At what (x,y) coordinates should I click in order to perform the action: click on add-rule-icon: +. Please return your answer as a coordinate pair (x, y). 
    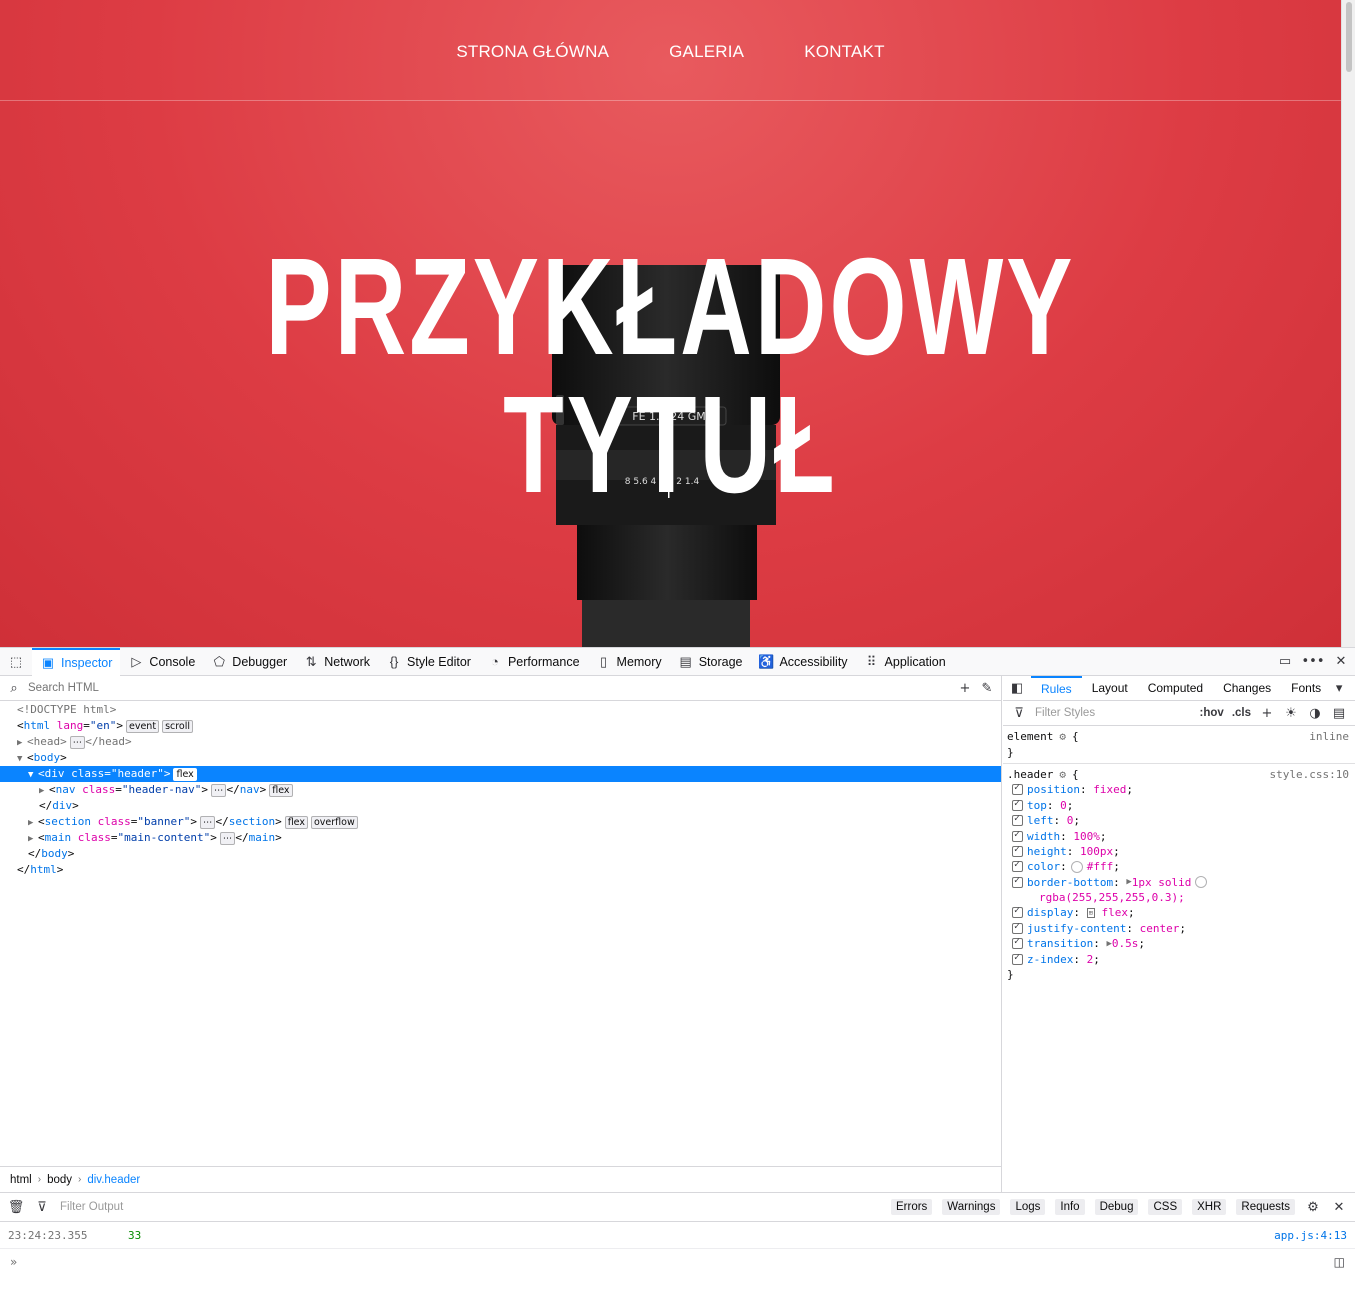
    Looking at the image, I should click on (1267, 713).